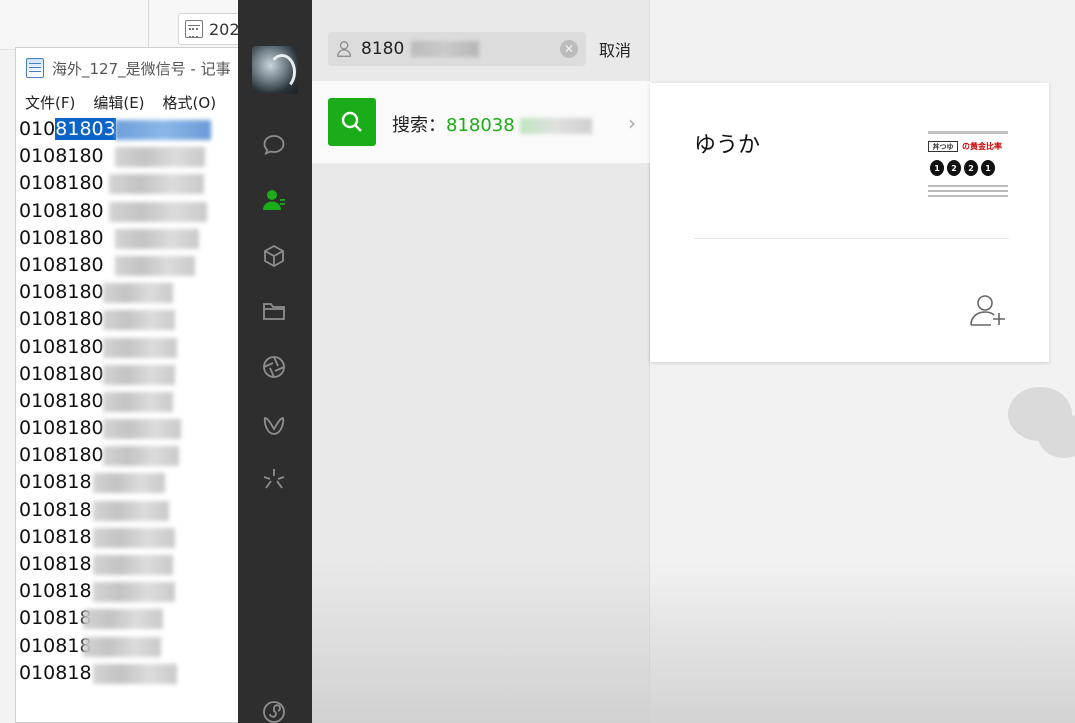 Image resolution: width=1075 pixels, height=723 pixels. Describe the element at coordinates (419, 125) in the screenshot. I see `search-result-prefix: 搜索：` at that location.